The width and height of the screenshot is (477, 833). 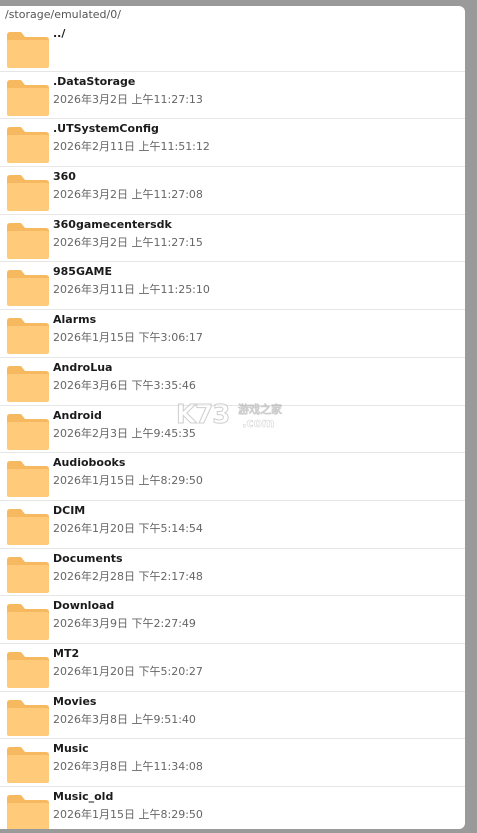 I want to click on file-list-item: Music 2026年3月8日 上午11:34:08, so click(x=232, y=763).